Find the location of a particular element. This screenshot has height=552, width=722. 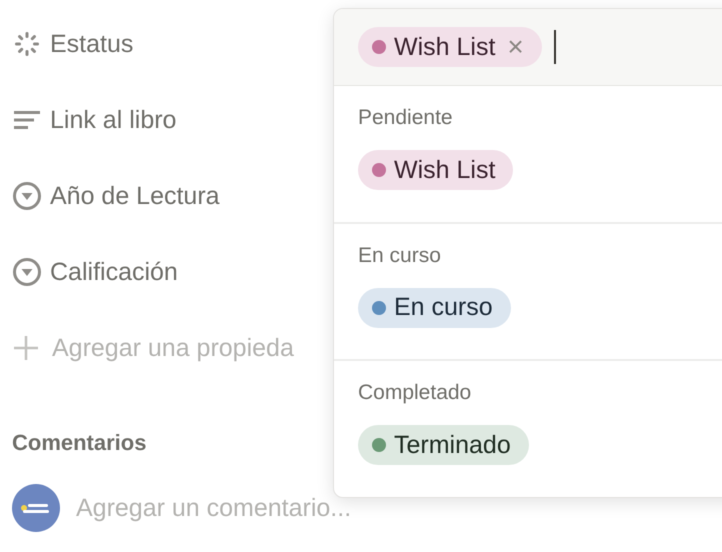

property-label: Año de Lectura is located at coordinates (135, 196).